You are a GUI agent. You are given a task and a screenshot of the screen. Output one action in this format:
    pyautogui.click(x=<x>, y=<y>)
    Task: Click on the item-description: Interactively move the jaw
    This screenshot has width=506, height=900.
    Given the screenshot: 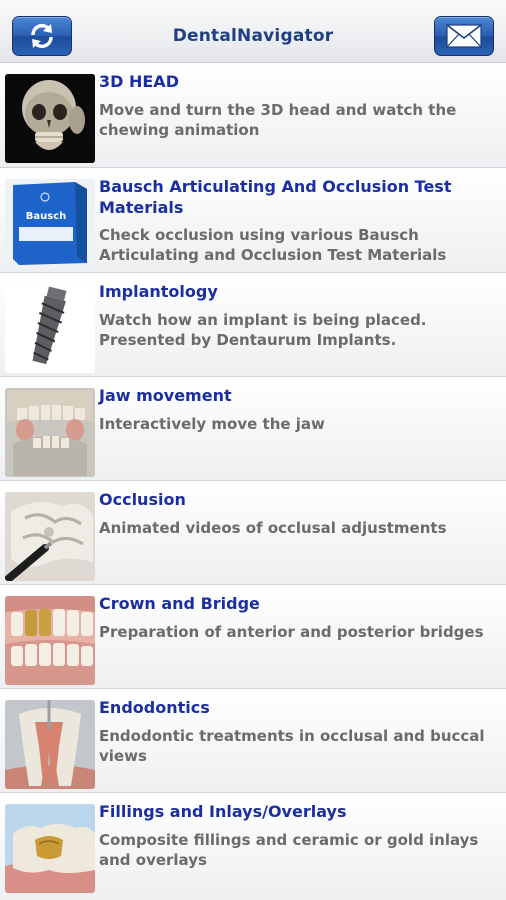 What is the action you would take?
    pyautogui.click(x=212, y=424)
    